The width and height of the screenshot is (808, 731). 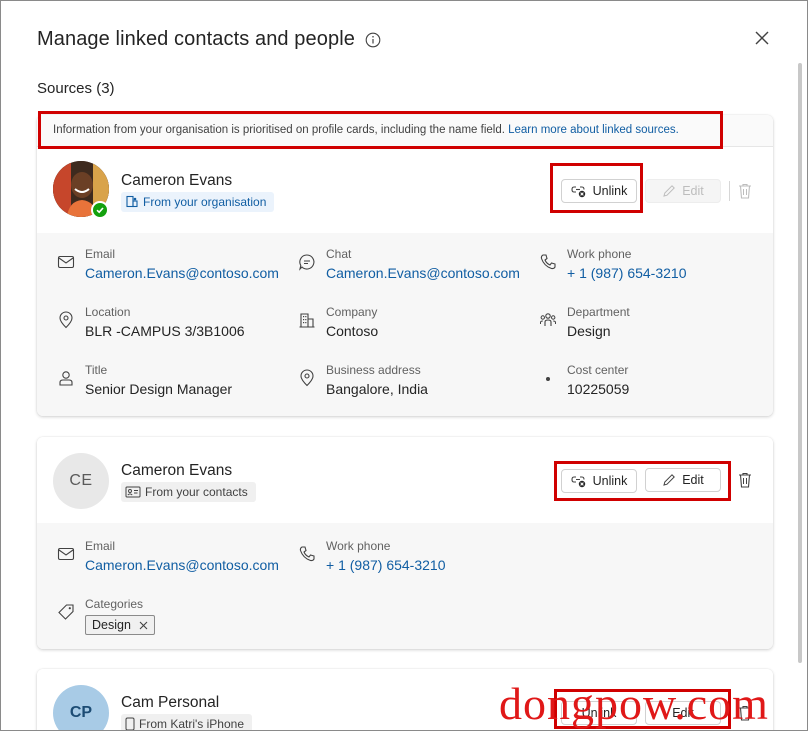 What do you see at coordinates (634, 703) in the screenshot?
I see `watermark: dongpow.com` at bounding box center [634, 703].